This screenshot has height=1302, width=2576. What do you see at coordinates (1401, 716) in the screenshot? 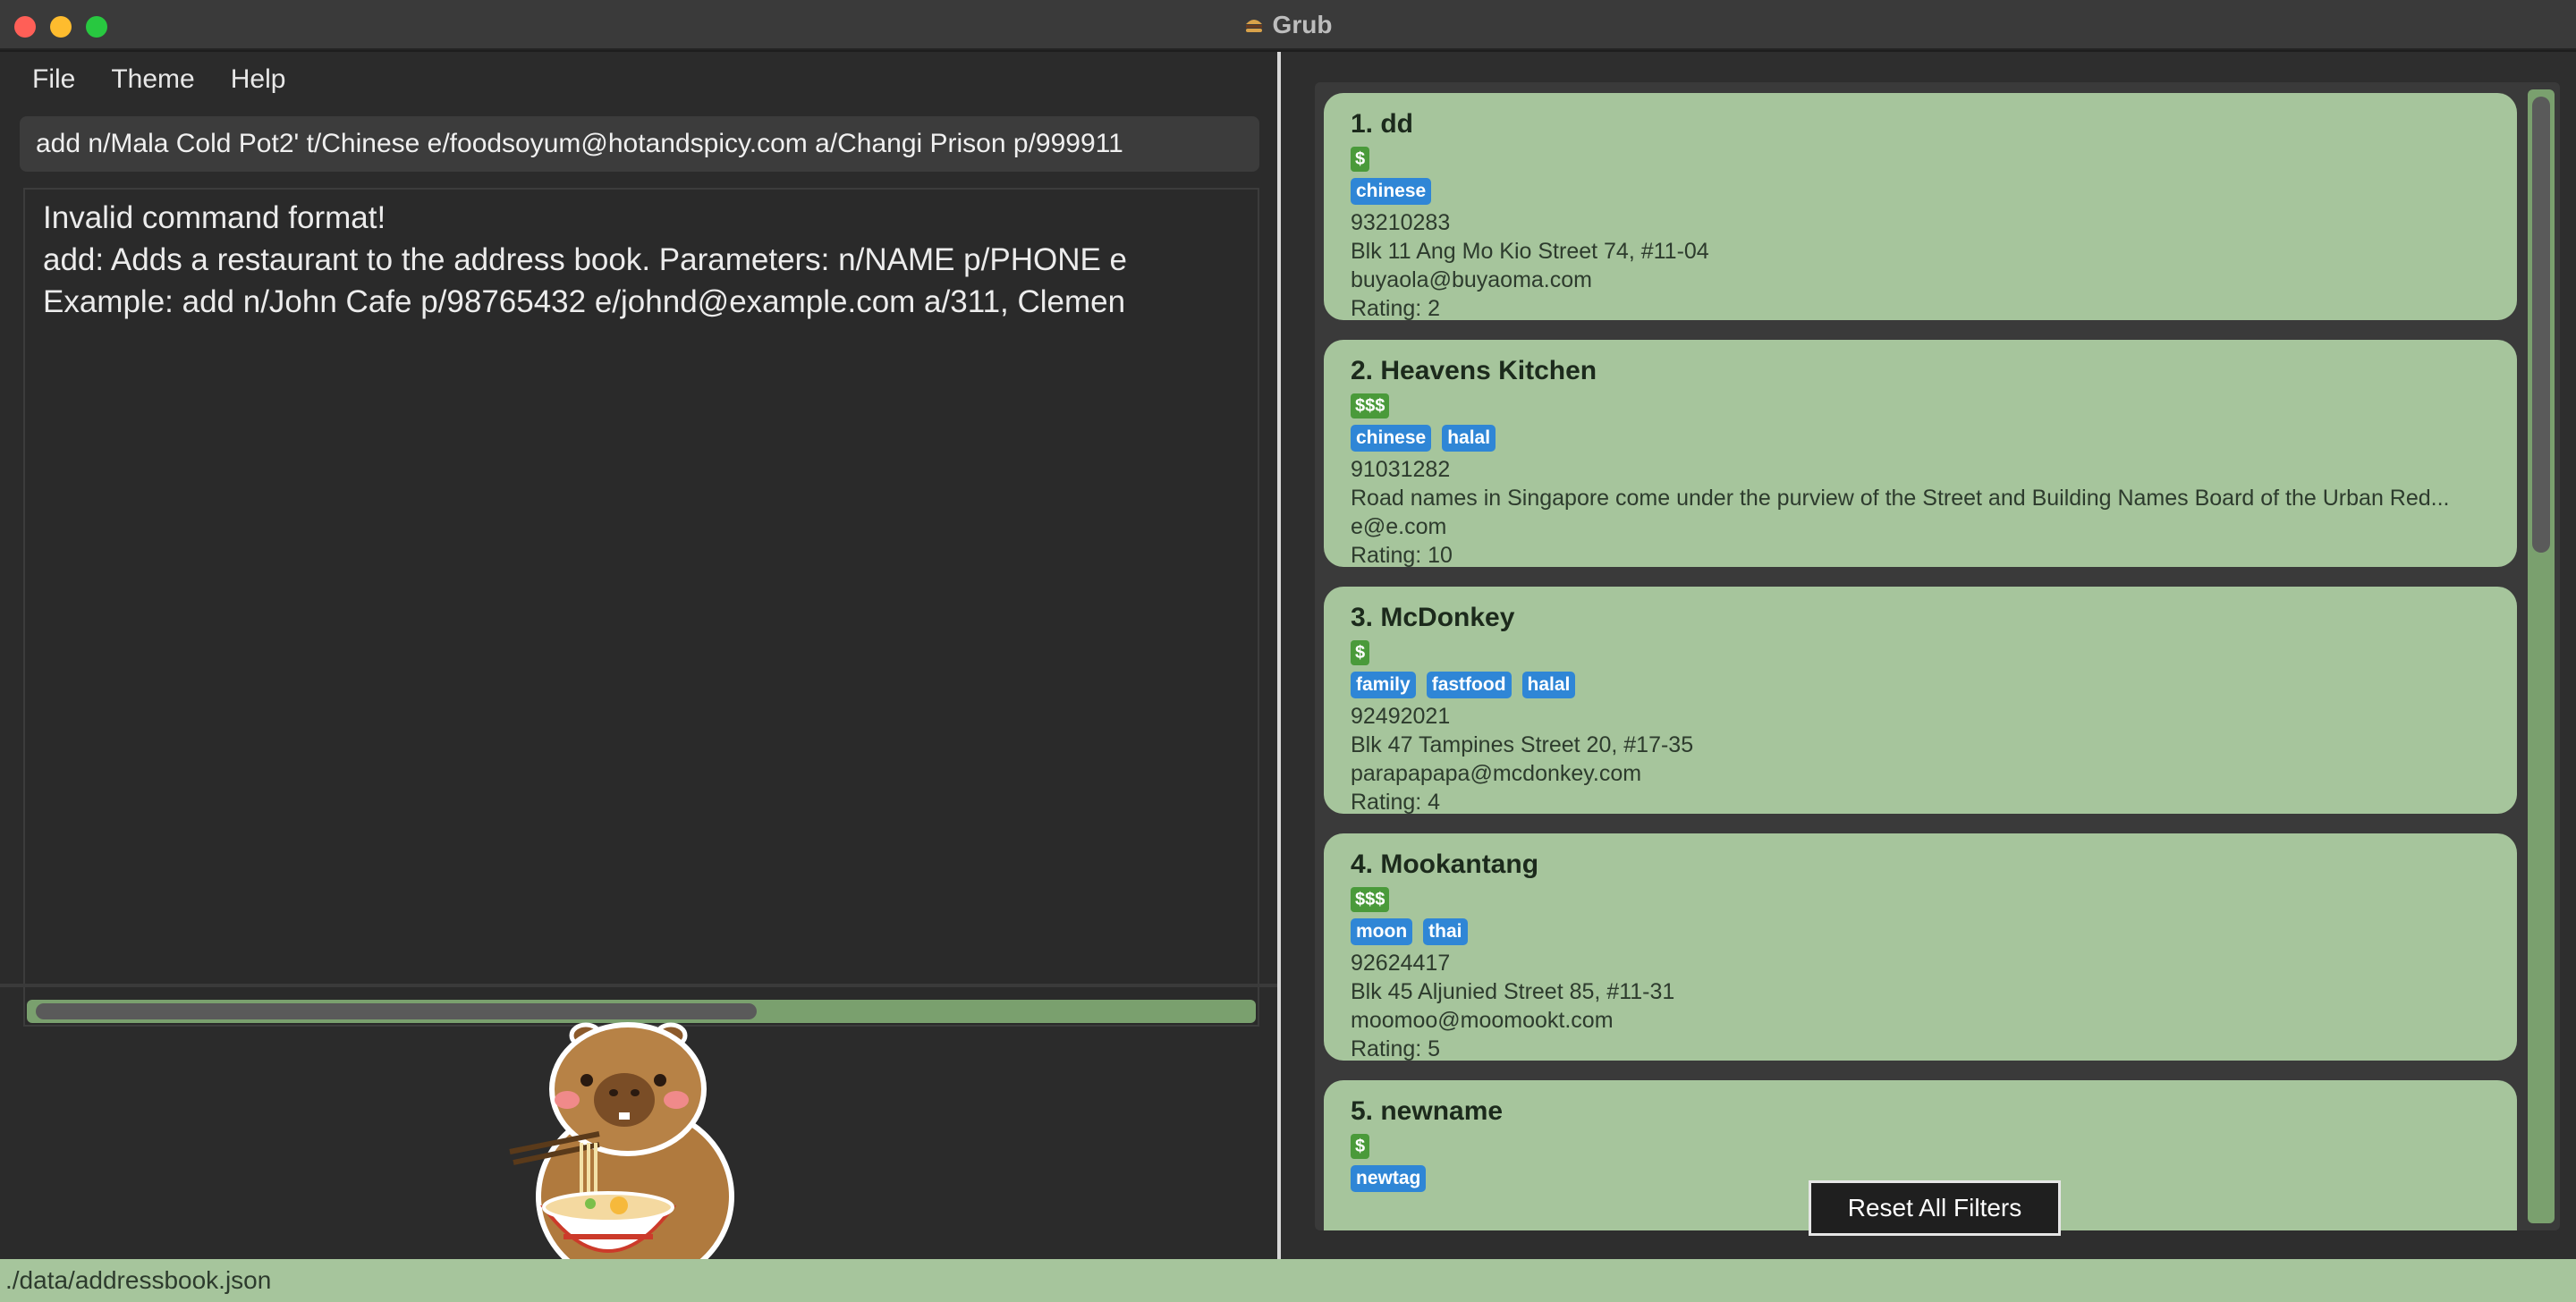
I see `restaurant-phone: 92492021` at bounding box center [1401, 716].